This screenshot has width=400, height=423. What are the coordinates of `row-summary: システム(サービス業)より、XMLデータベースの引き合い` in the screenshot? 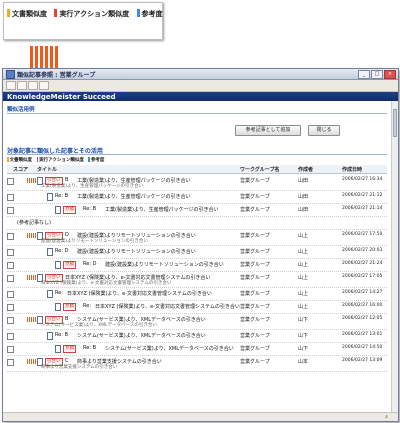 It's located at (99, 325).